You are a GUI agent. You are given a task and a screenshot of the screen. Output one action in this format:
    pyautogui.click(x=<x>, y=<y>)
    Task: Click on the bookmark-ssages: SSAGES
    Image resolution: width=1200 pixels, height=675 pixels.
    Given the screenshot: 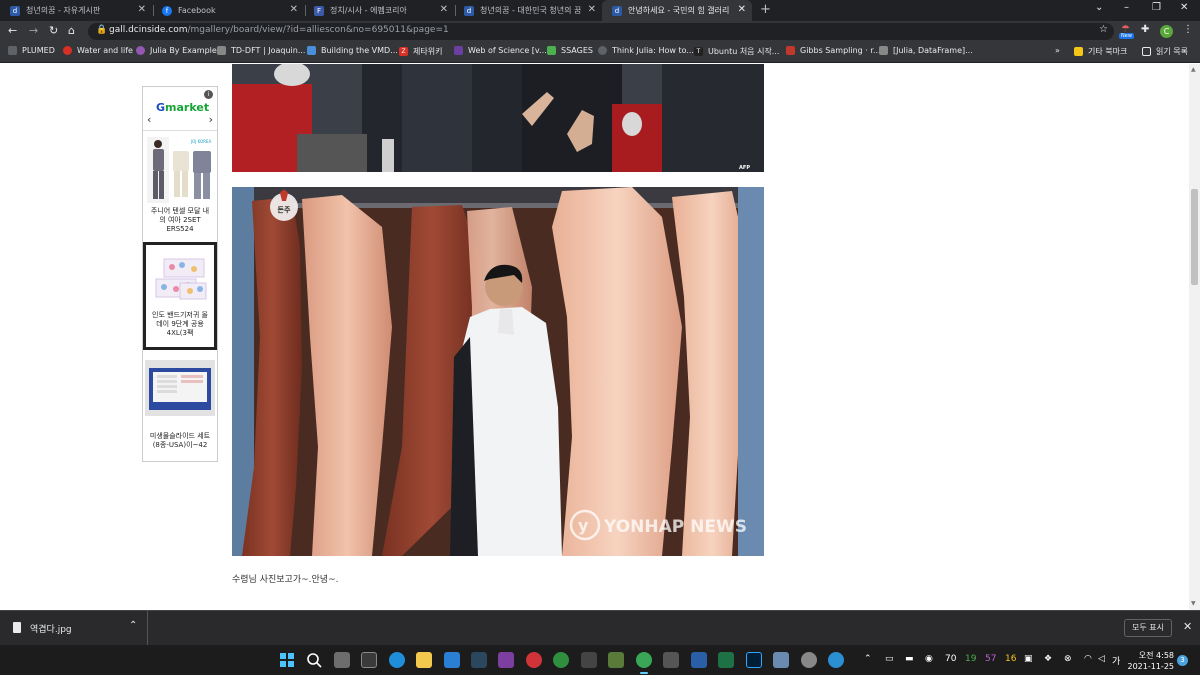 What is the action you would take?
    pyautogui.click(x=570, y=50)
    